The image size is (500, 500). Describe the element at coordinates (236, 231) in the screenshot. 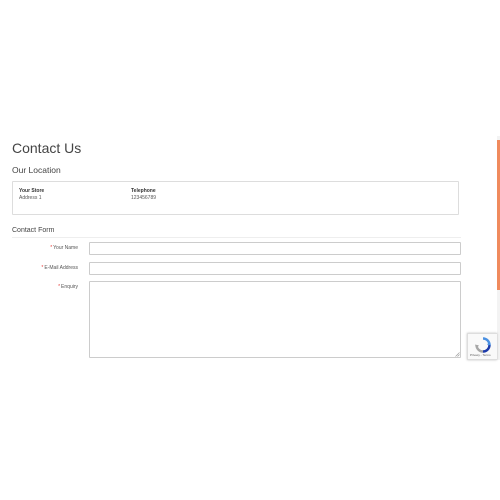

I see `contact-form-heading: Contact Form` at that location.